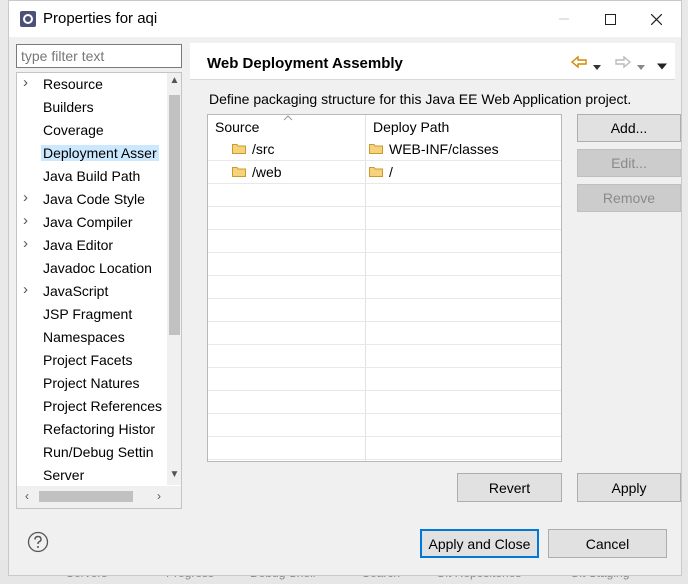 The height and width of the screenshot is (584, 688). What do you see at coordinates (86, 496) in the screenshot?
I see `scroll-thumb-horizontal` at bounding box center [86, 496].